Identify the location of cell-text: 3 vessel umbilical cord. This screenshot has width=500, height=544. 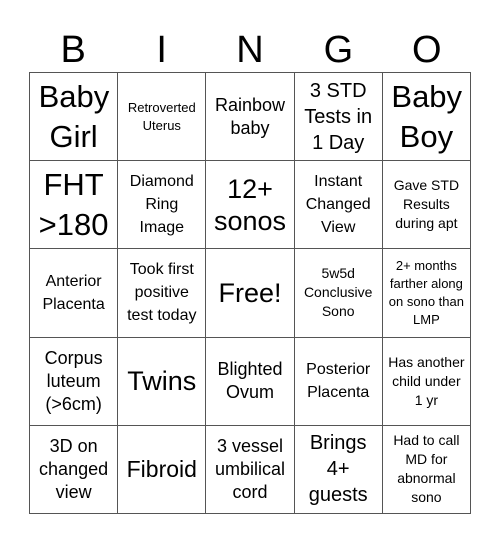
(249, 468).